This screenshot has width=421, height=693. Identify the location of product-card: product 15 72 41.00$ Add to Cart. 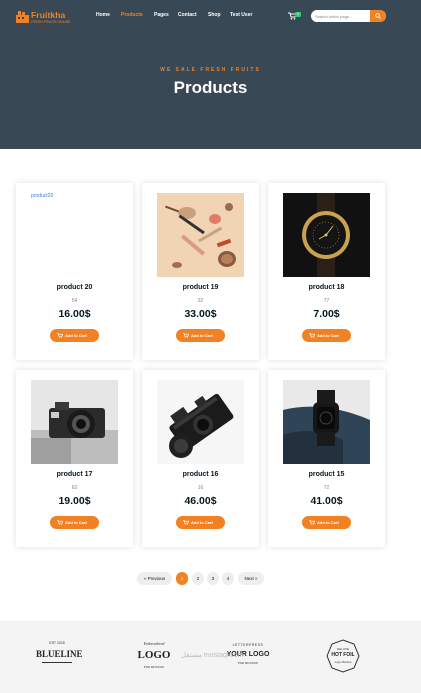
(326, 458).